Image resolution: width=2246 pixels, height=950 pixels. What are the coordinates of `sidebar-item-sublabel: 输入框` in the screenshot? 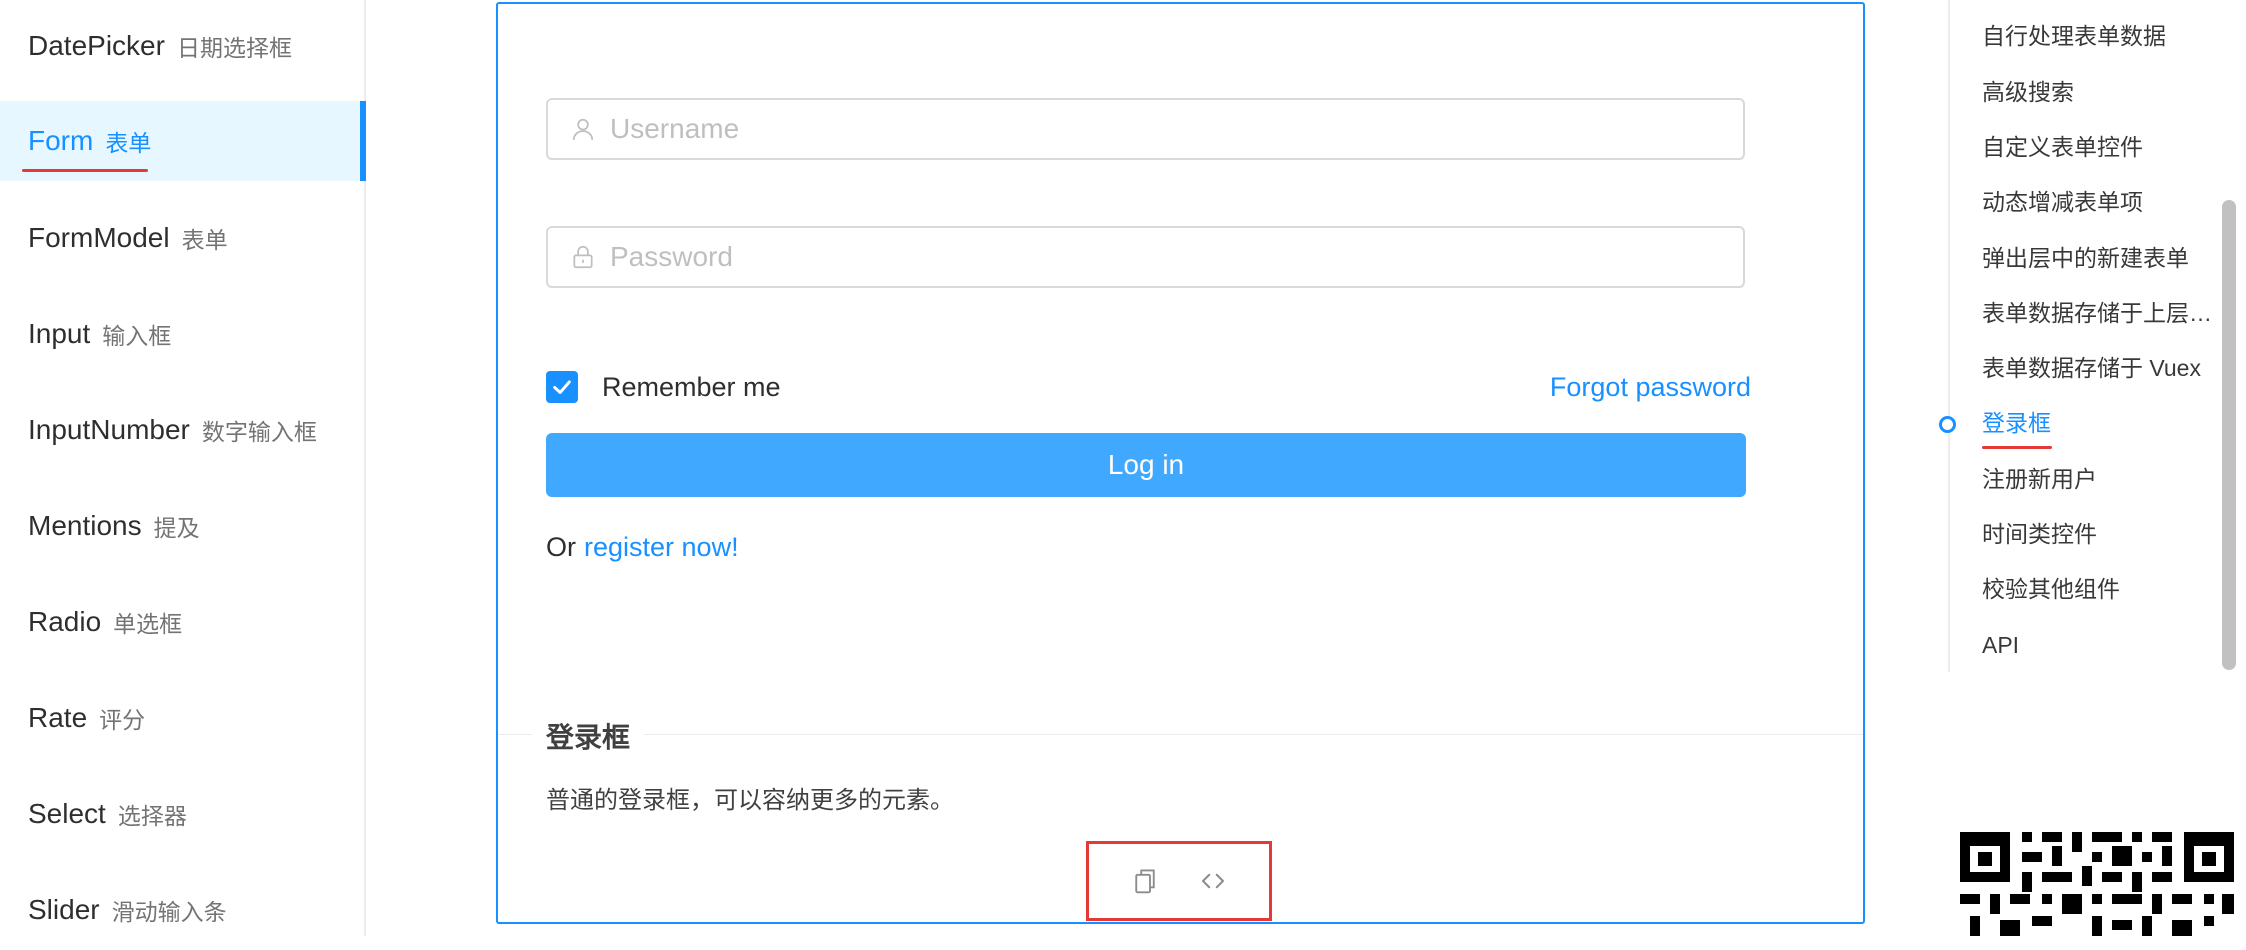 It's located at (137, 336).